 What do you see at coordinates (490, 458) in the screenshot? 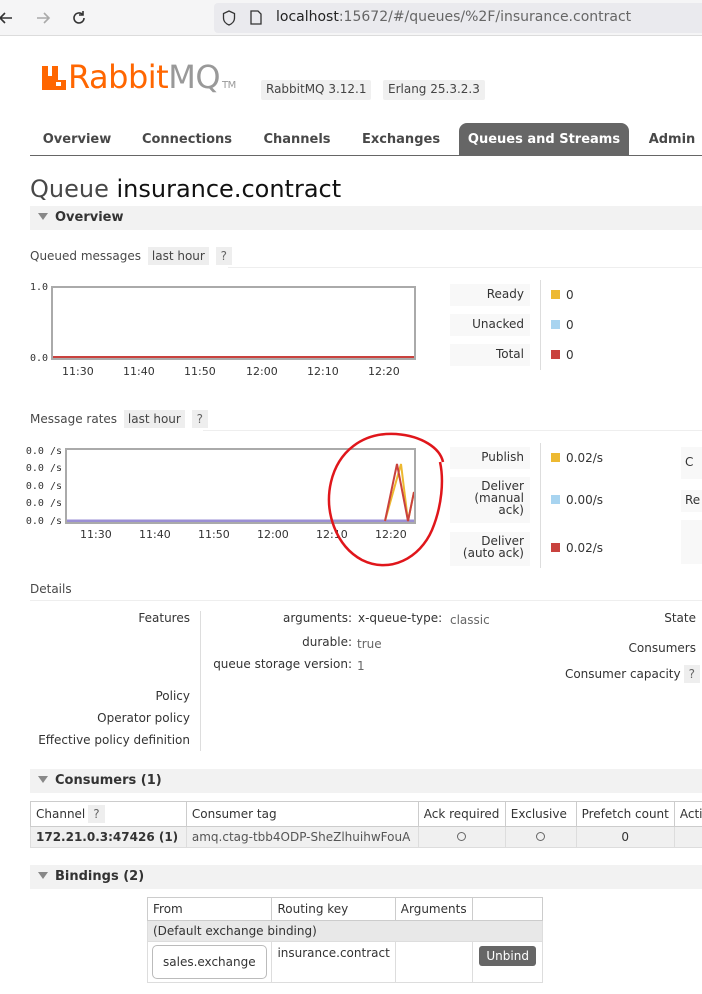
I see `legend-publish-label: Publish` at bounding box center [490, 458].